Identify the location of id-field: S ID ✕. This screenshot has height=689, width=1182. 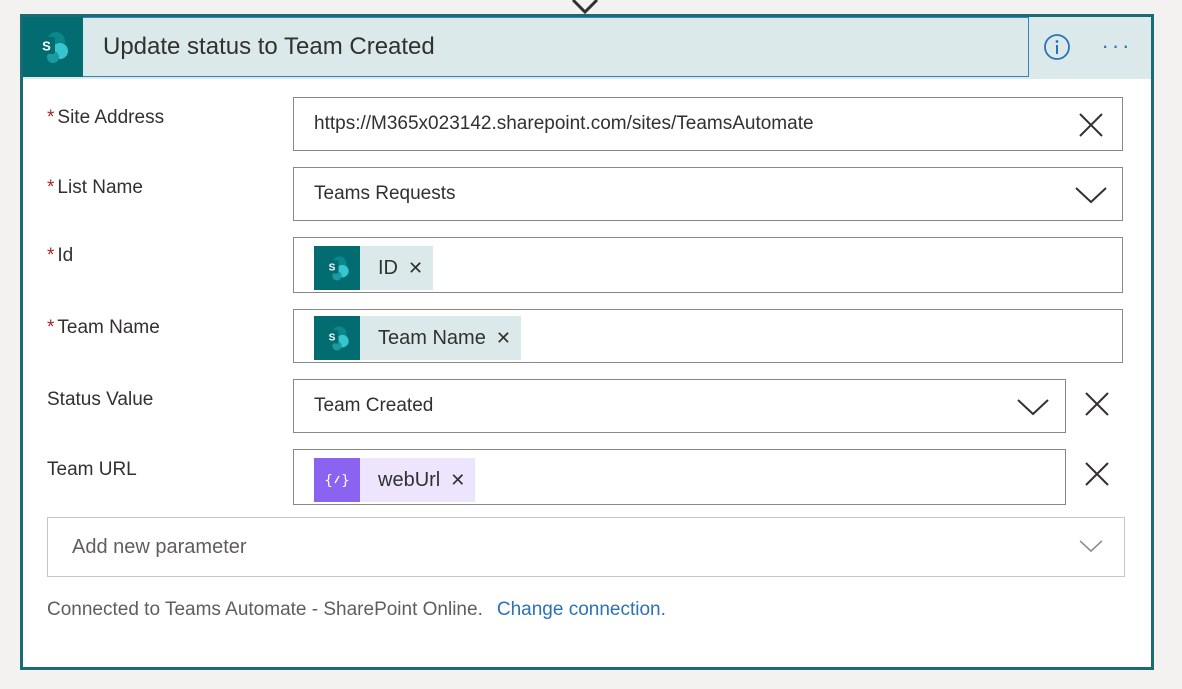
(708, 265).